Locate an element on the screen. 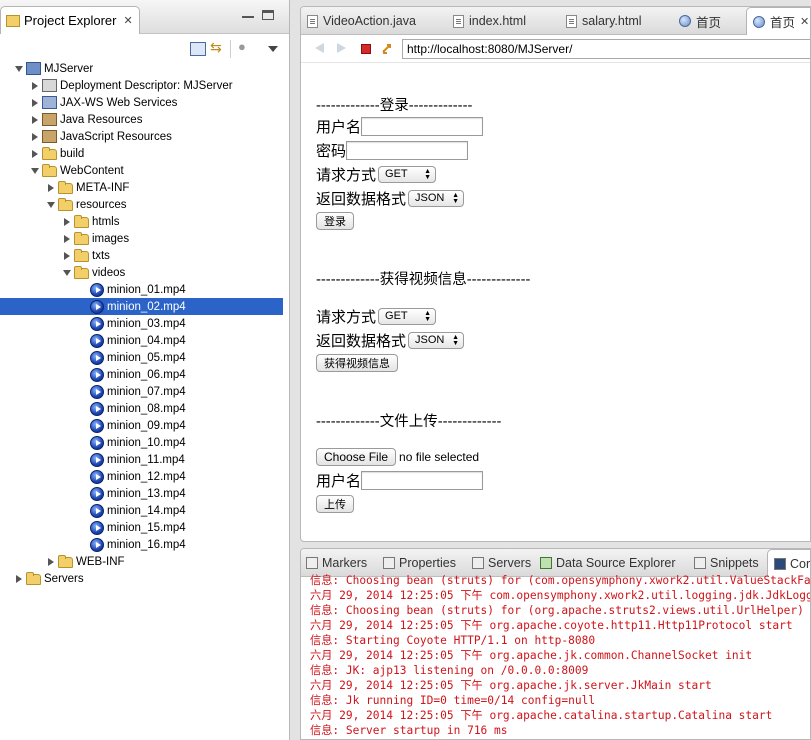 This screenshot has width=811, height=740. login-button-row: 登录 is located at coordinates (335, 220).